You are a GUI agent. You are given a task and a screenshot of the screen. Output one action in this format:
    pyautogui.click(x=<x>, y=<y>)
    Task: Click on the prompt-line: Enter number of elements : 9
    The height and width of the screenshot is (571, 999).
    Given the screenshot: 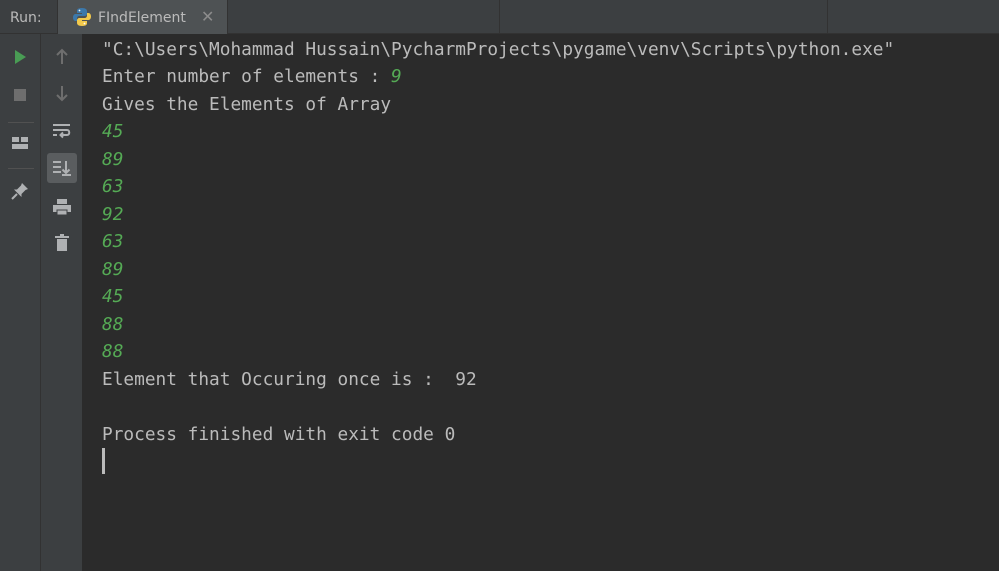 What is the action you would take?
    pyautogui.click(x=252, y=77)
    